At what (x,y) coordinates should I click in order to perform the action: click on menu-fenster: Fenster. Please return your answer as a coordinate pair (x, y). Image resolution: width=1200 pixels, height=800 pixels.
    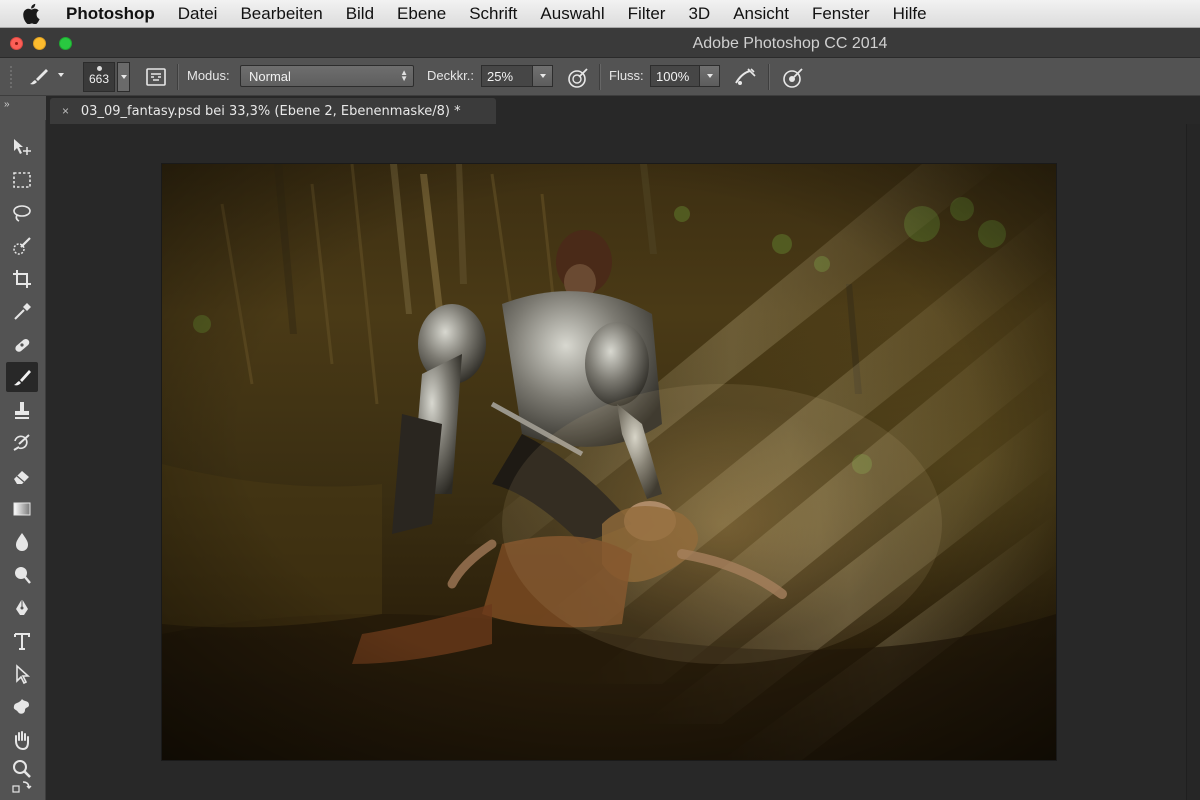
    Looking at the image, I should click on (841, 14).